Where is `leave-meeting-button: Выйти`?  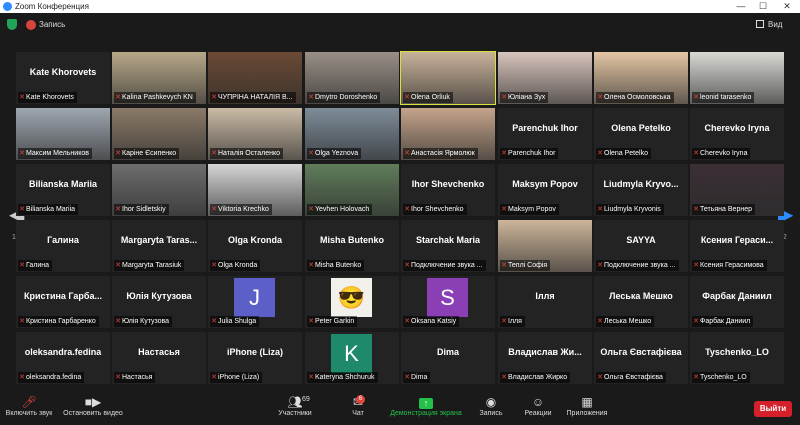
leave-meeting-button: Выйти is located at coordinates (773, 409).